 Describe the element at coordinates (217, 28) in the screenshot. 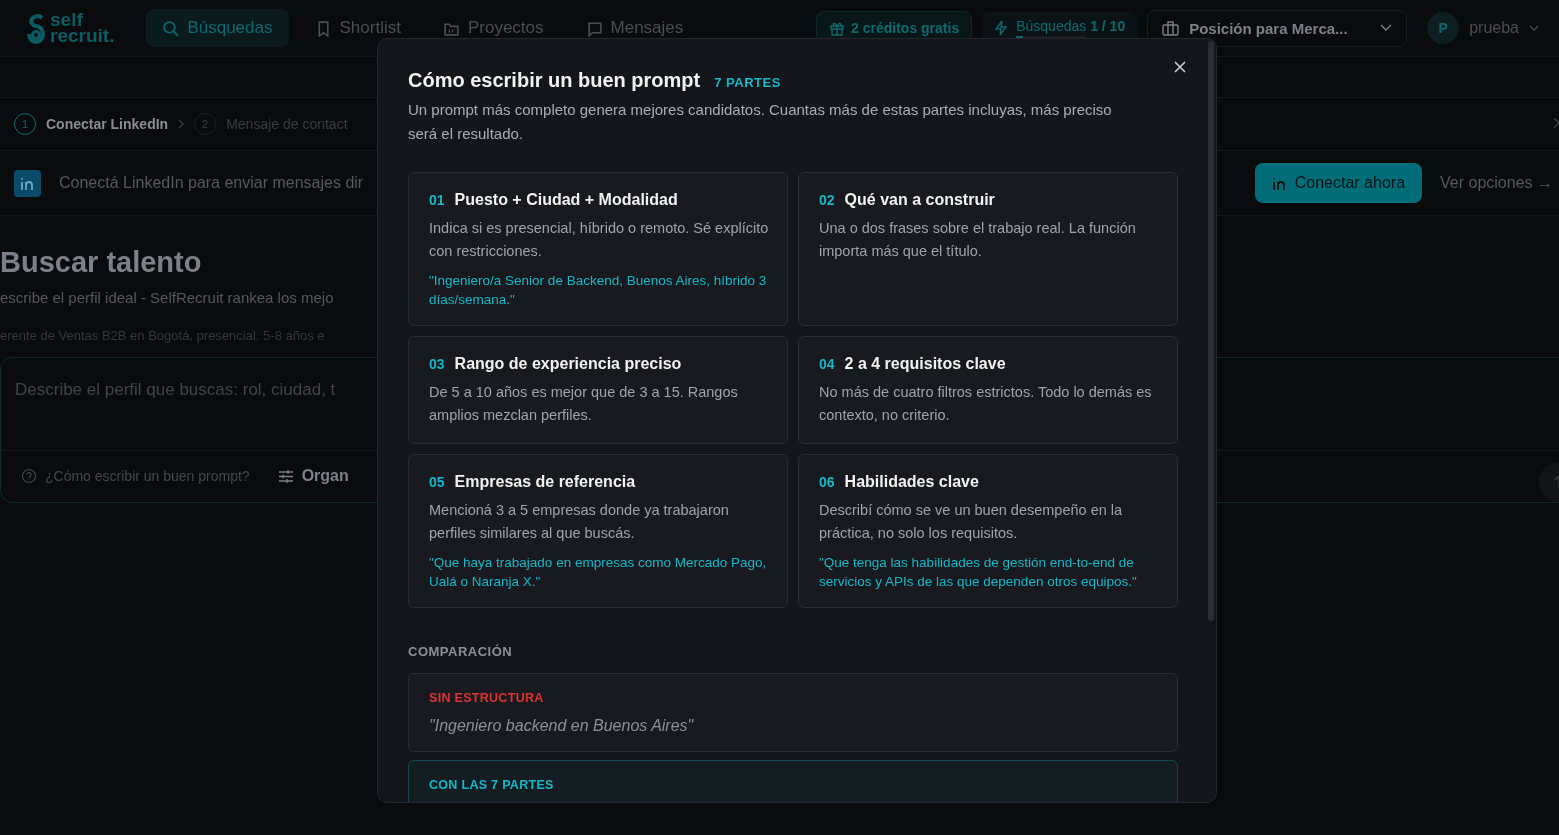

I see `nav-tab: Búsquedas` at that location.